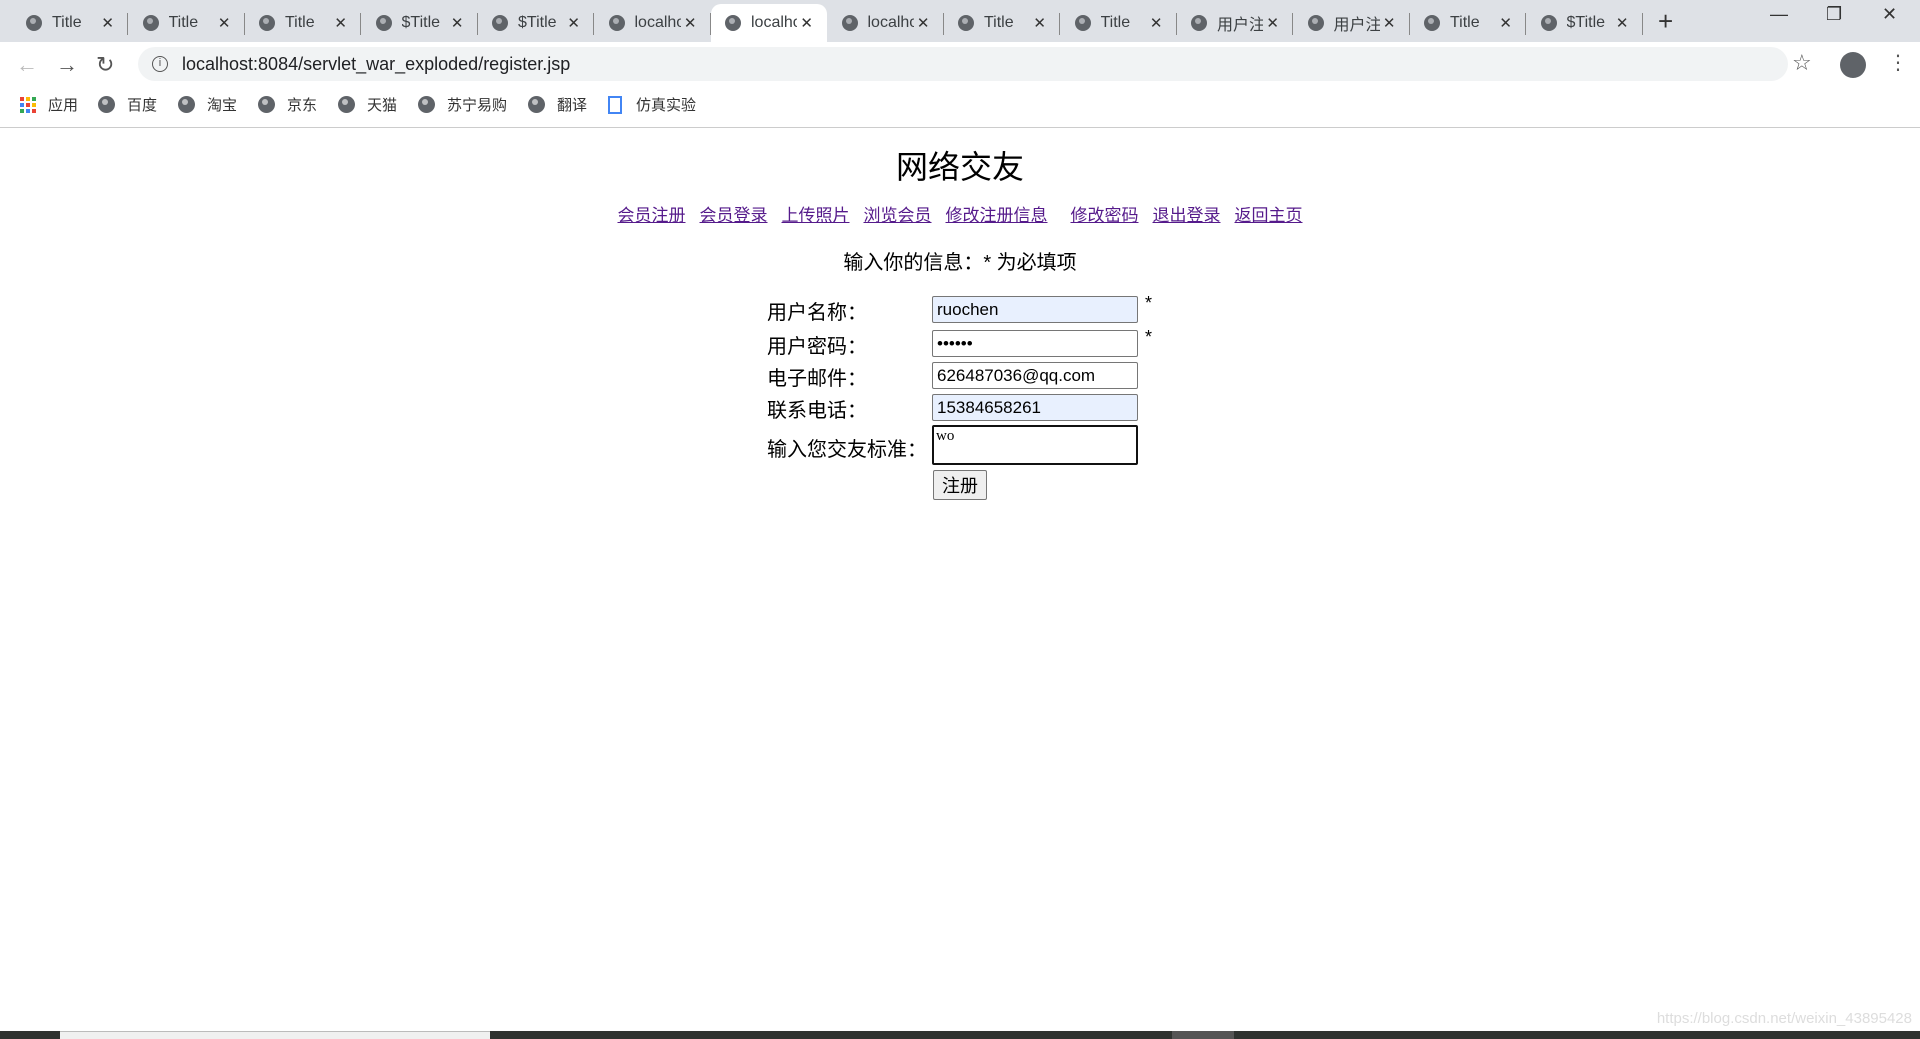  I want to click on restore-button: ❐, so click(1834, 14).